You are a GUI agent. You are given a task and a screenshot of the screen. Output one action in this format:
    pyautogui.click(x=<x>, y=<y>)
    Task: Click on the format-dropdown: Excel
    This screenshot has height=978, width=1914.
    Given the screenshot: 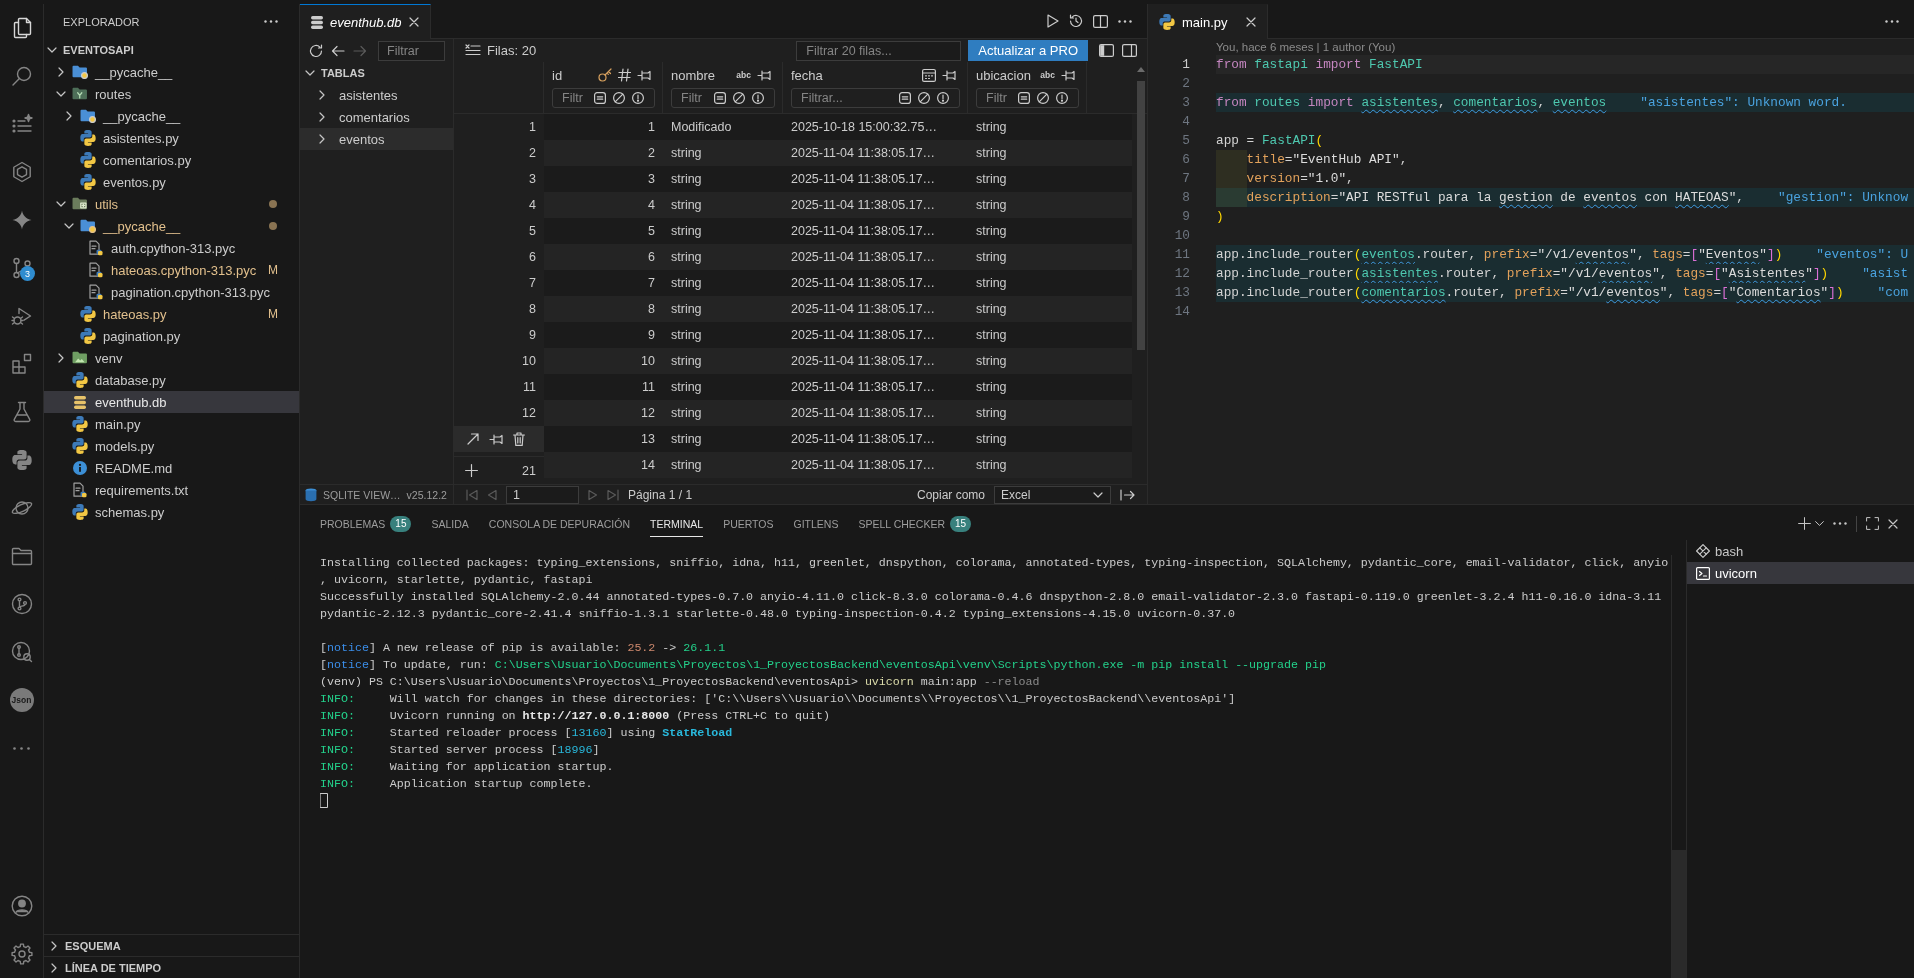 What is the action you would take?
    pyautogui.click(x=1052, y=494)
    